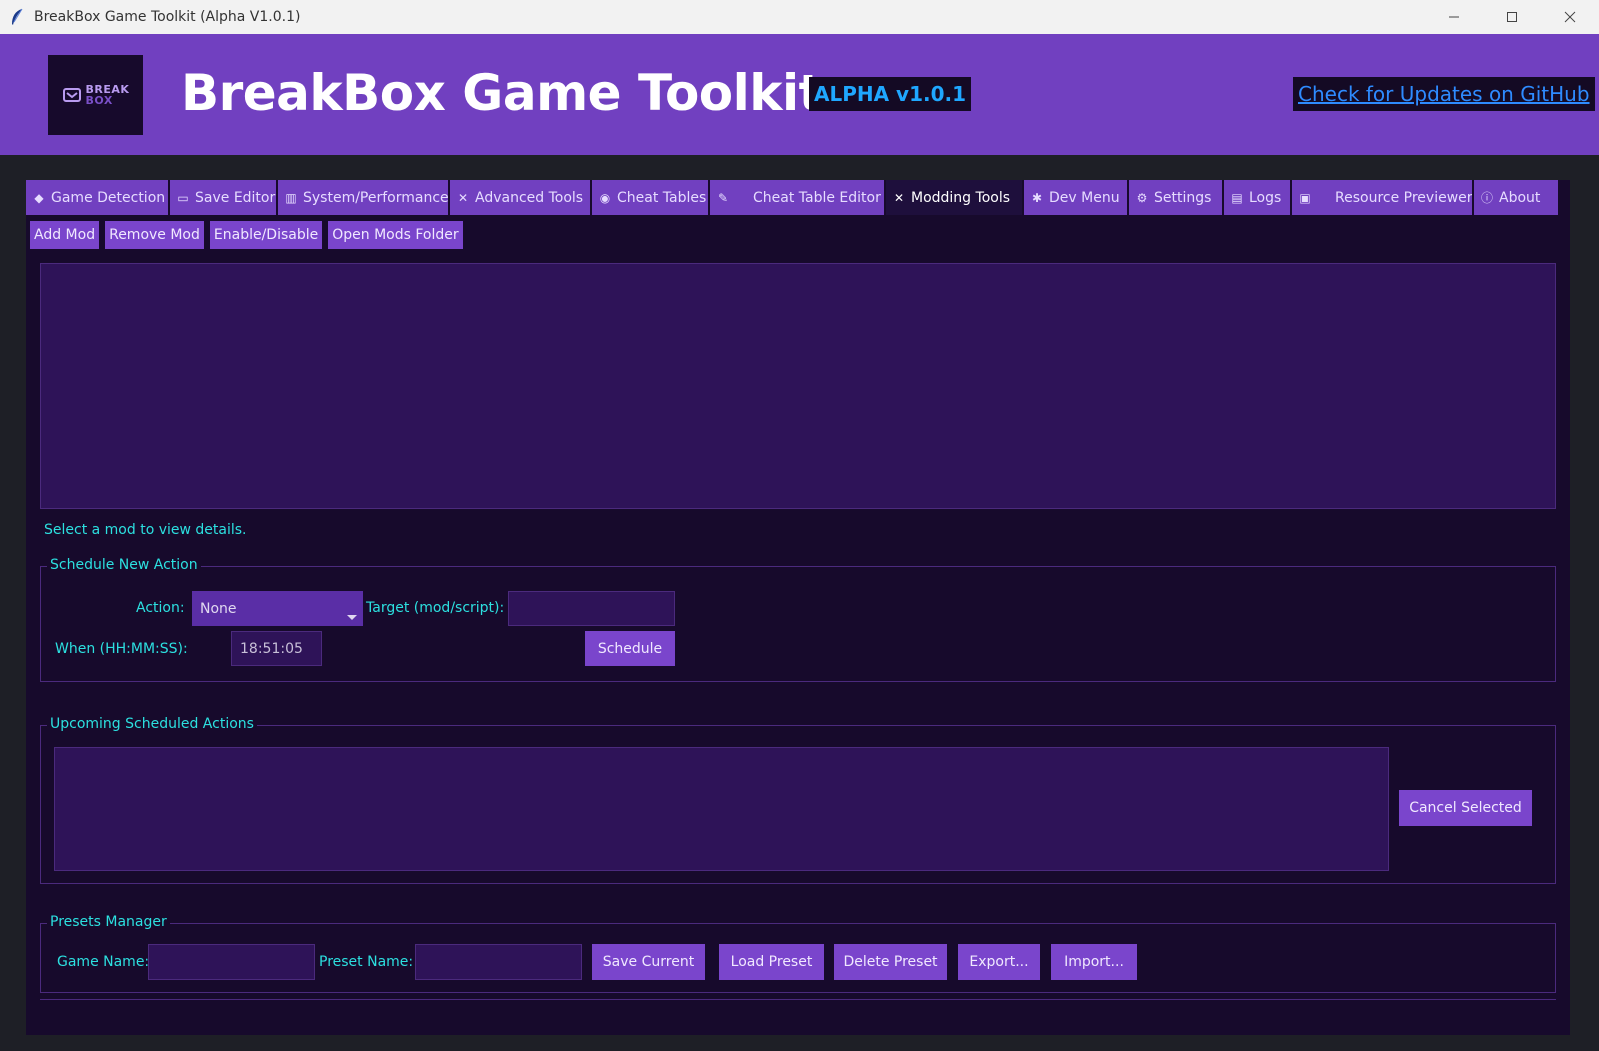 The width and height of the screenshot is (1599, 1051). I want to click on tab-cheat-table-editor: ✎ Cheat Table Editor, so click(798, 197).